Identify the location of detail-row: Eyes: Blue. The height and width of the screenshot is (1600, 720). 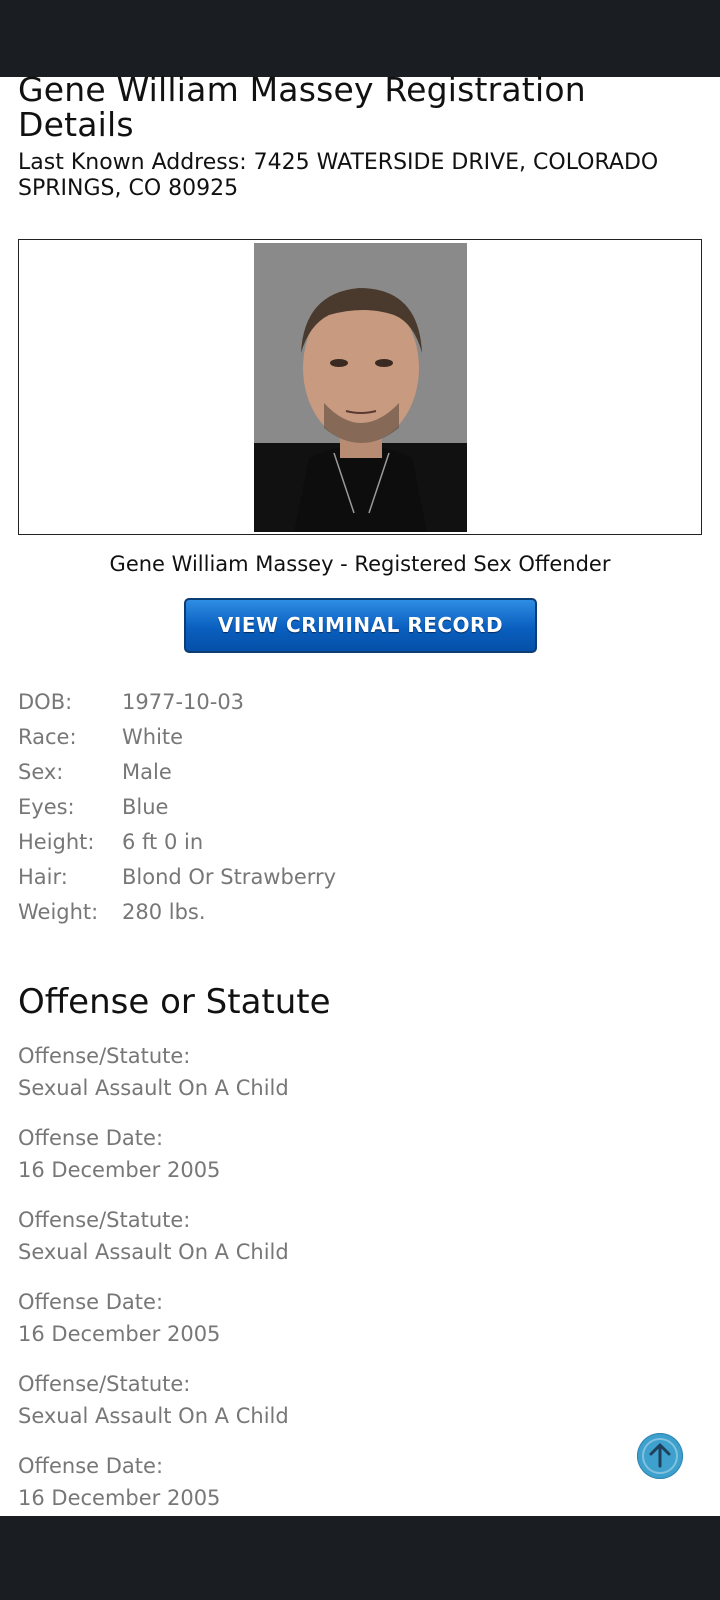
(361, 809).